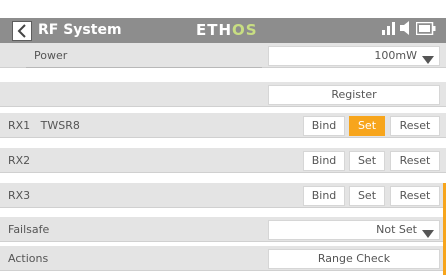 The width and height of the screenshot is (446, 275). Describe the element at coordinates (19, 160) in the screenshot. I see `rx2-label: RX2` at that location.